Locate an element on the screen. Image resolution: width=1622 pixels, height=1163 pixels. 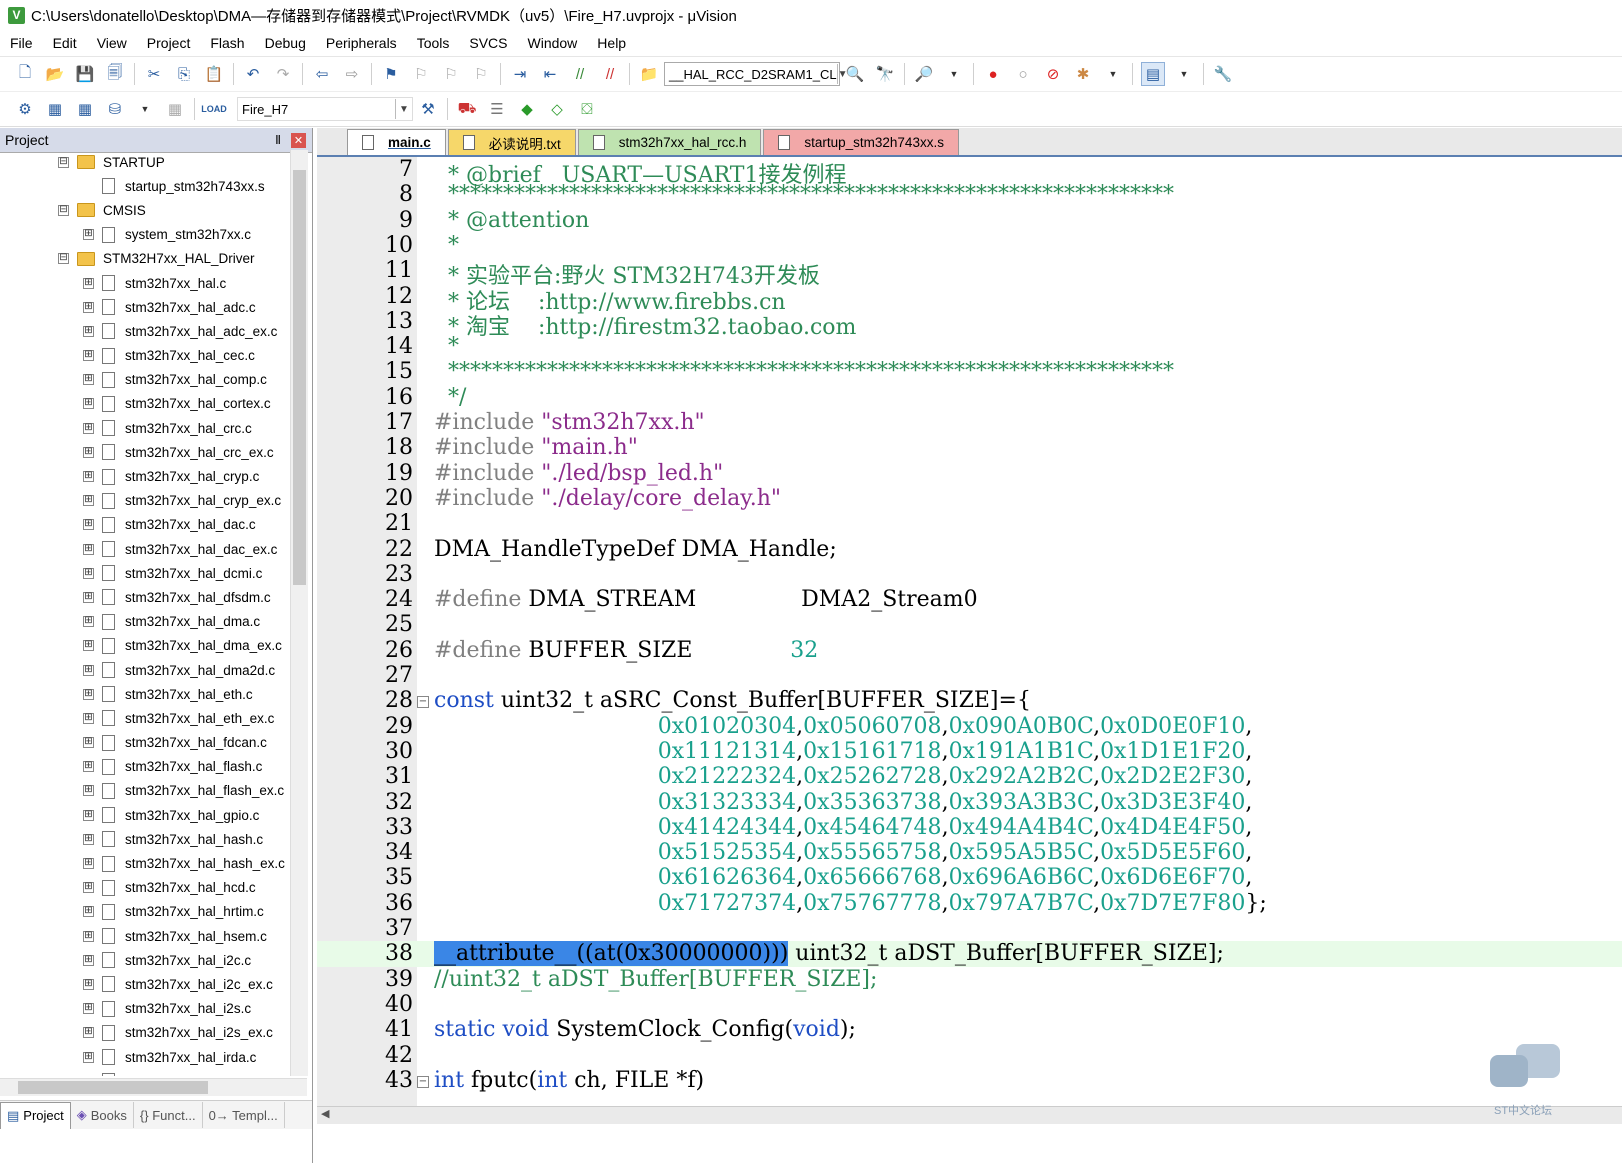
uncomment-icon: // is located at coordinates (610, 74).